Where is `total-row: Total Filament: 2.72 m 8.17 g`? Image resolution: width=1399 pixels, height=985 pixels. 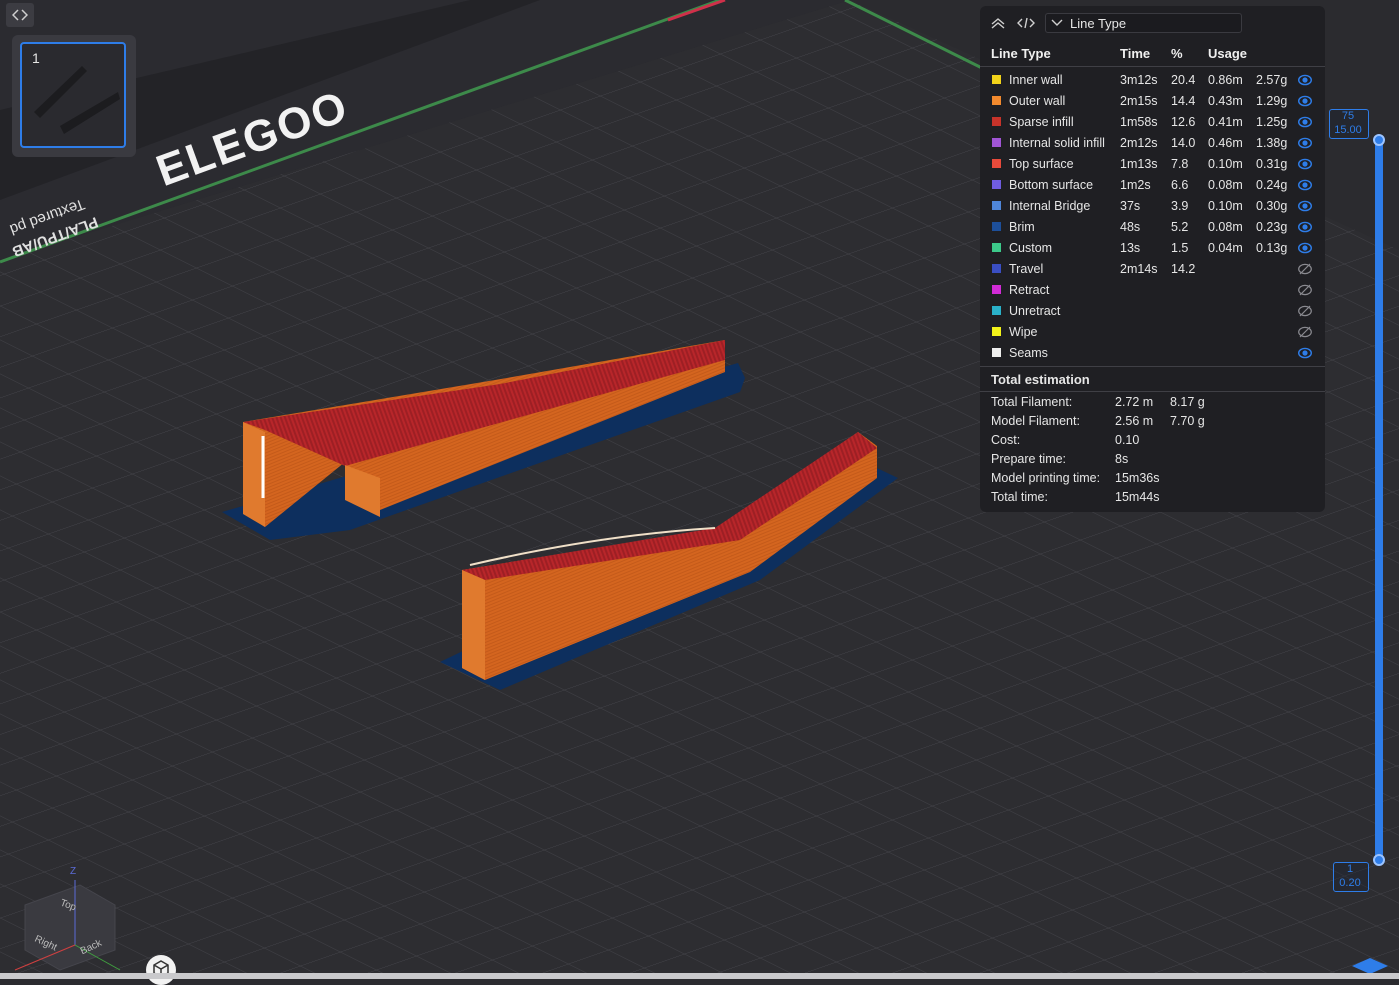
total-row: Total Filament: 2.72 m 8.17 g is located at coordinates (1151, 404).